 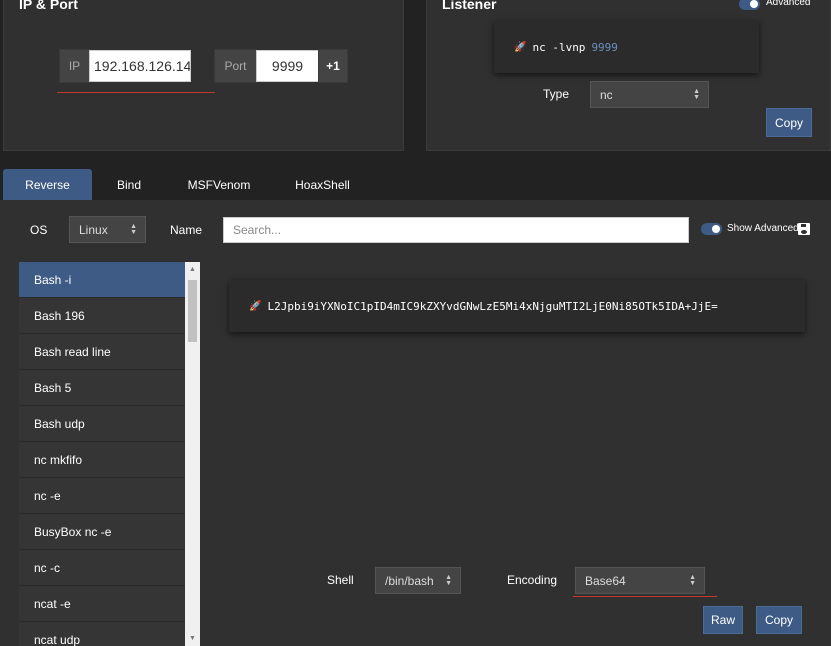 What do you see at coordinates (74, 66) in the screenshot?
I see `ip-label: IP` at bounding box center [74, 66].